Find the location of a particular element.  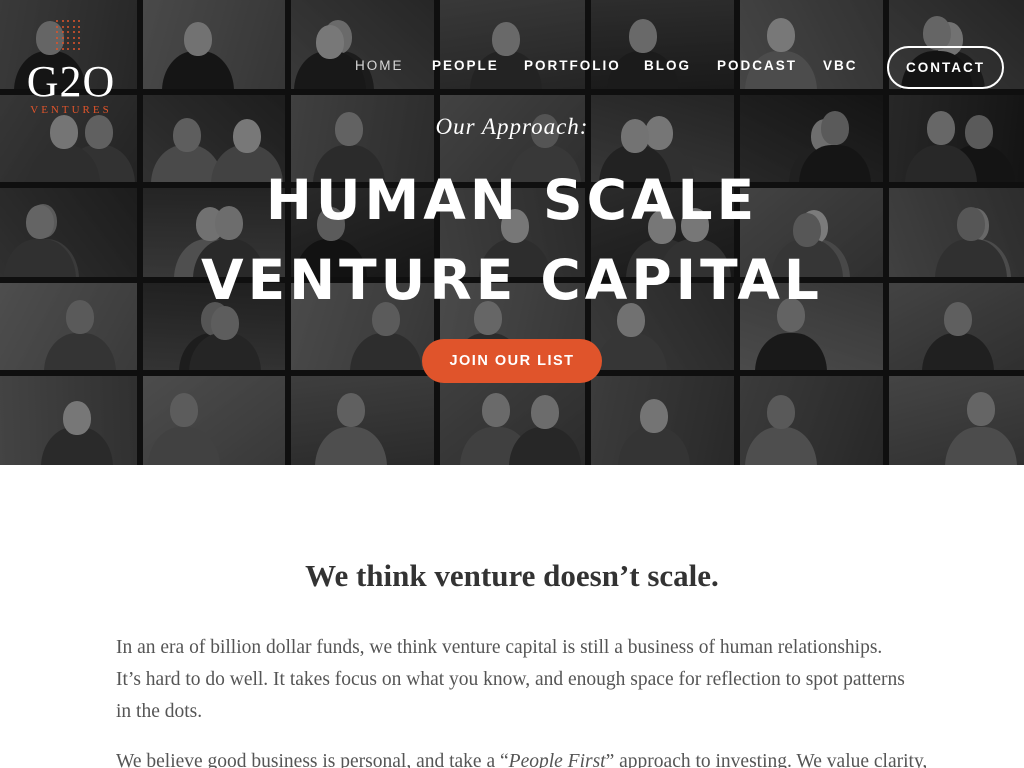

hero-eyebrow: Our Approach: is located at coordinates (512, 126).